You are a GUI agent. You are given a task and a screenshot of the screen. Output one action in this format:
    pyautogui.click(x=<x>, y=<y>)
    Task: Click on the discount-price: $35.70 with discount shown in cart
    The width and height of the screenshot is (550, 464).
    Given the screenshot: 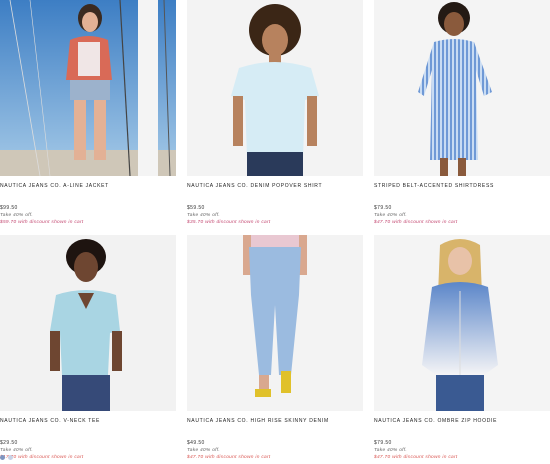 What is the action you would take?
    pyautogui.click(x=229, y=222)
    